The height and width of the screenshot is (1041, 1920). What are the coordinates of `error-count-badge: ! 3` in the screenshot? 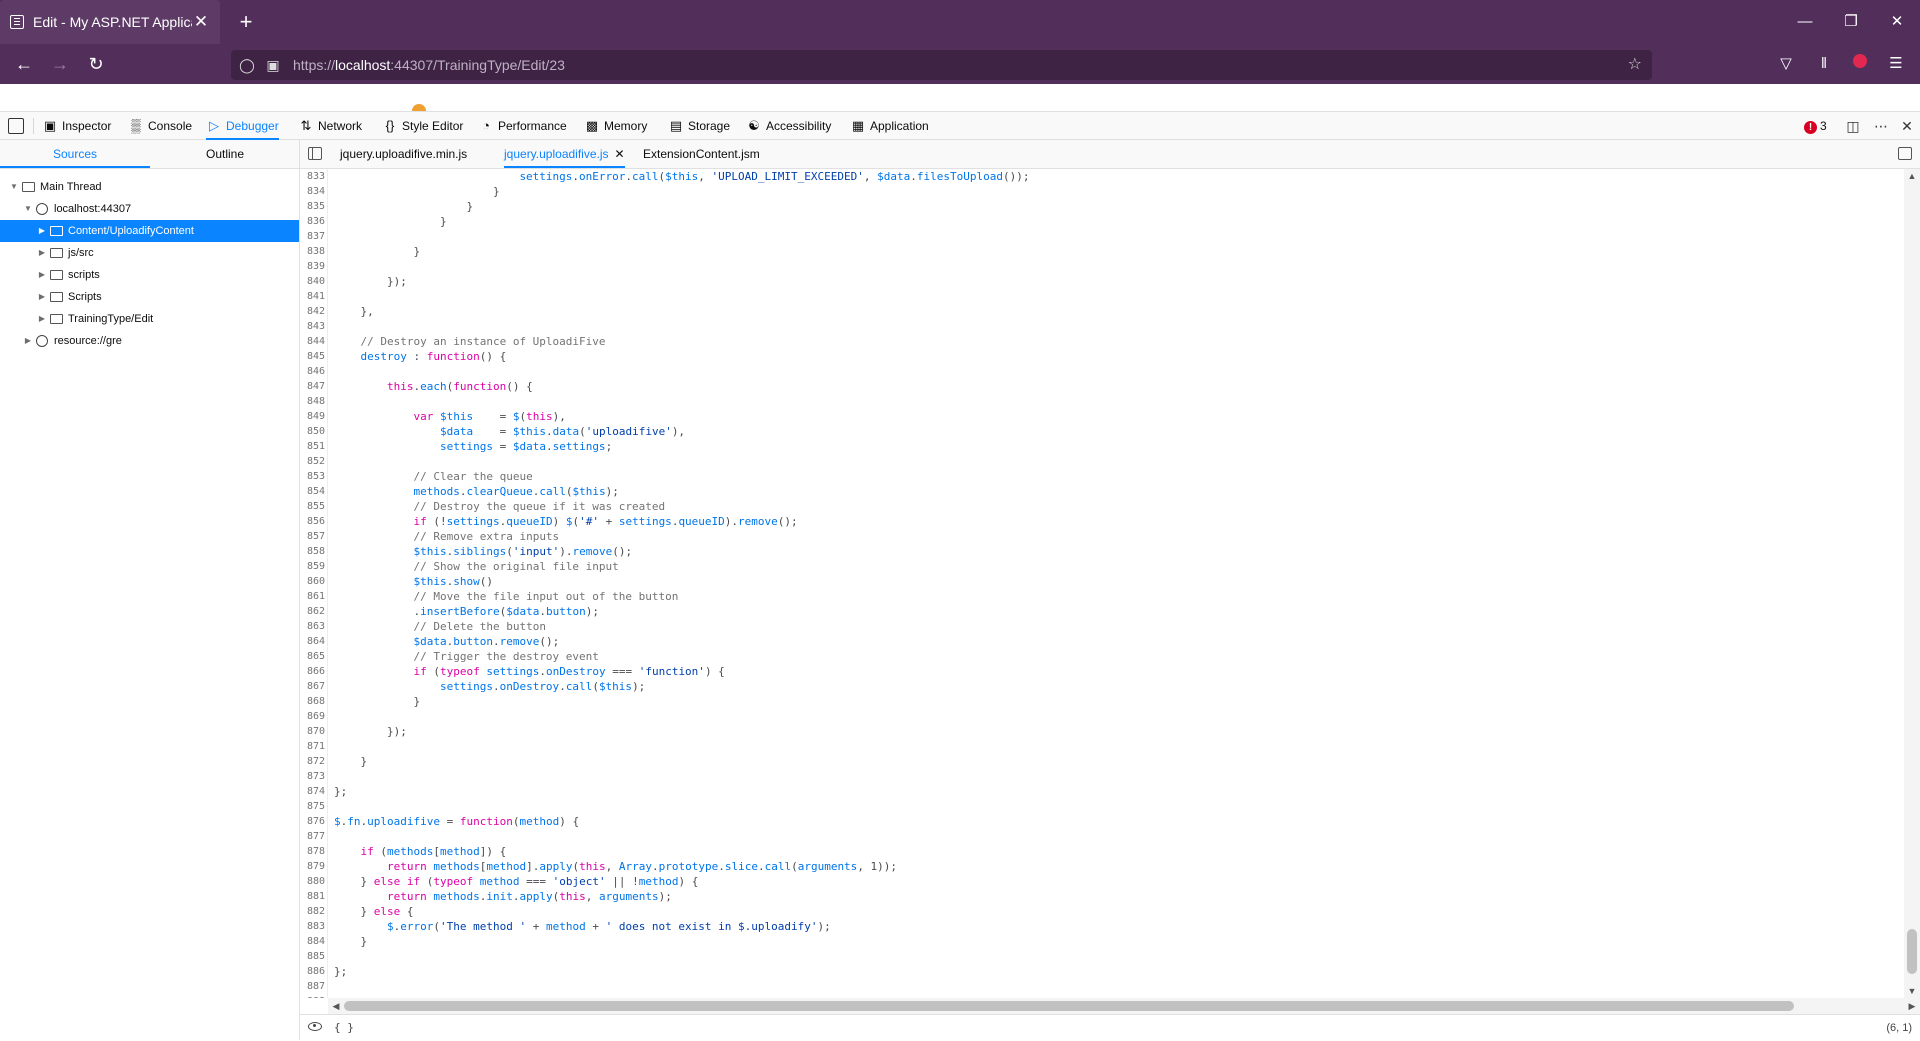 It's located at (1815, 126).